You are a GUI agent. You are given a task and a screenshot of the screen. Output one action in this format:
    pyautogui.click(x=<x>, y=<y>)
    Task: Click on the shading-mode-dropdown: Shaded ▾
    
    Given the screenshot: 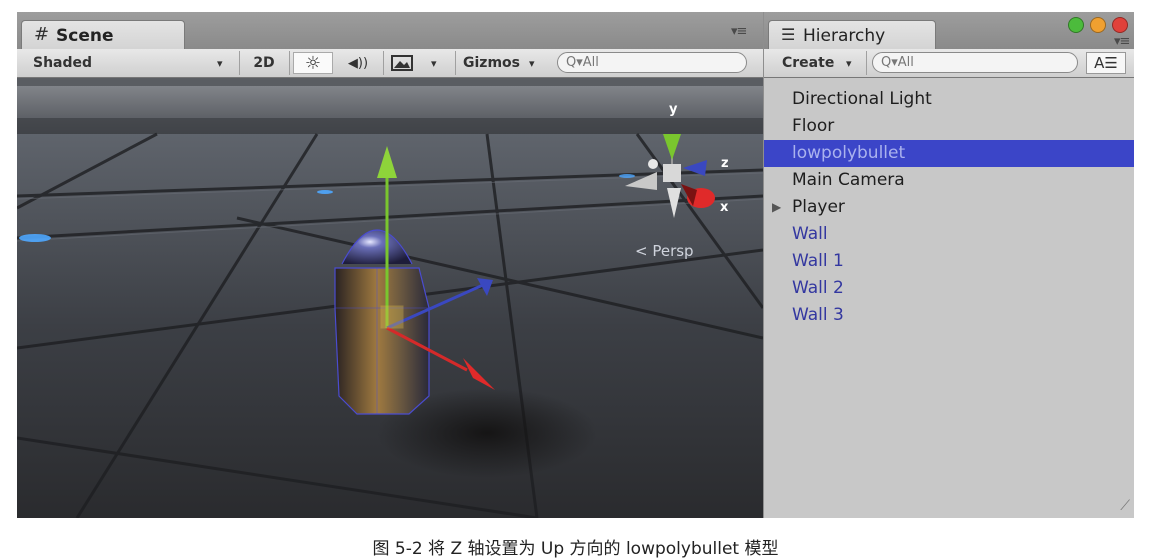 What is the action you would take?
    pyautogui.click(x=128, y=63)
    